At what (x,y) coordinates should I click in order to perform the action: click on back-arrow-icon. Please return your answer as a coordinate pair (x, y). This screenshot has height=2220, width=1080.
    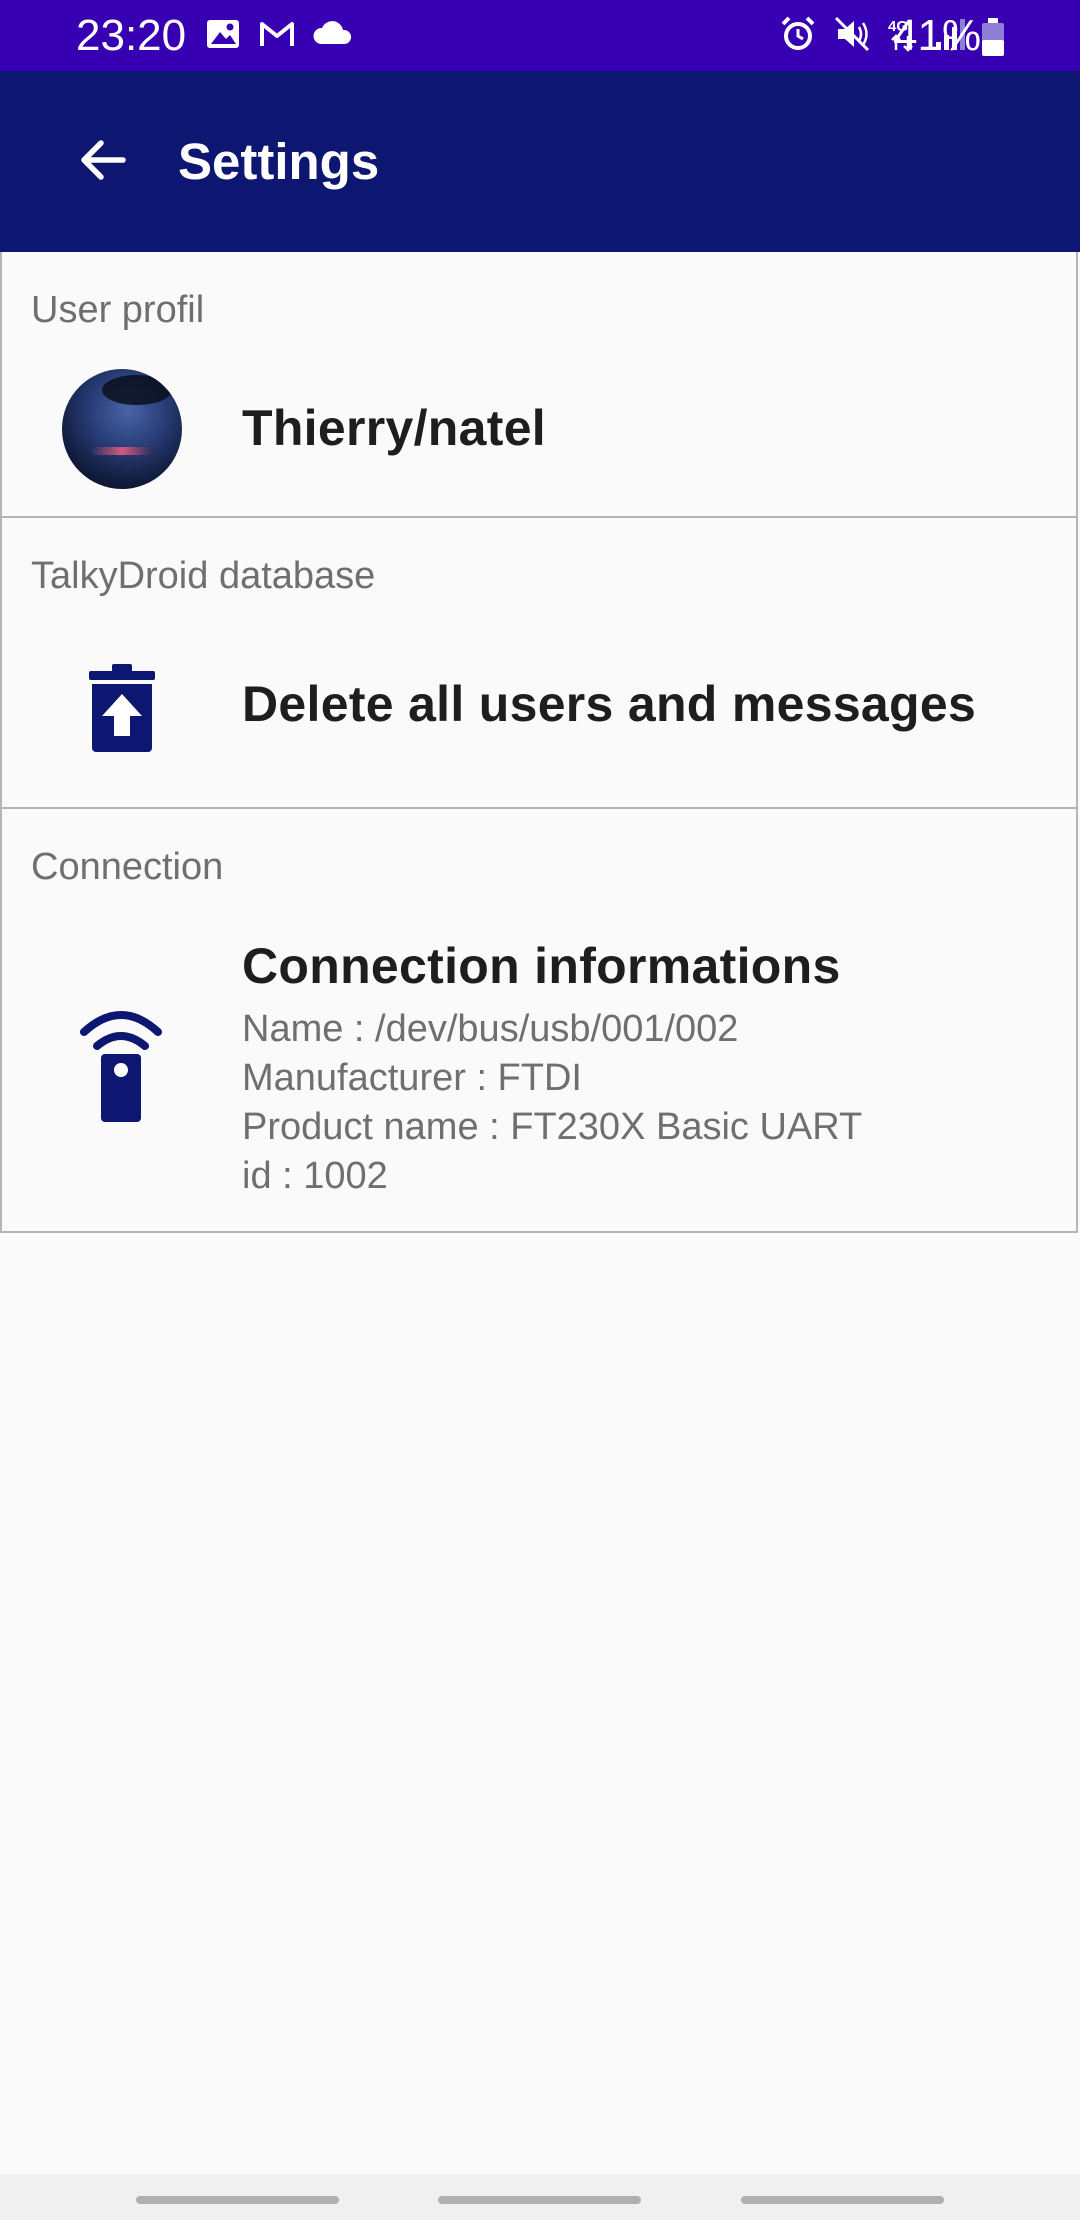
    Looking at the image, I should click on (103, 162).